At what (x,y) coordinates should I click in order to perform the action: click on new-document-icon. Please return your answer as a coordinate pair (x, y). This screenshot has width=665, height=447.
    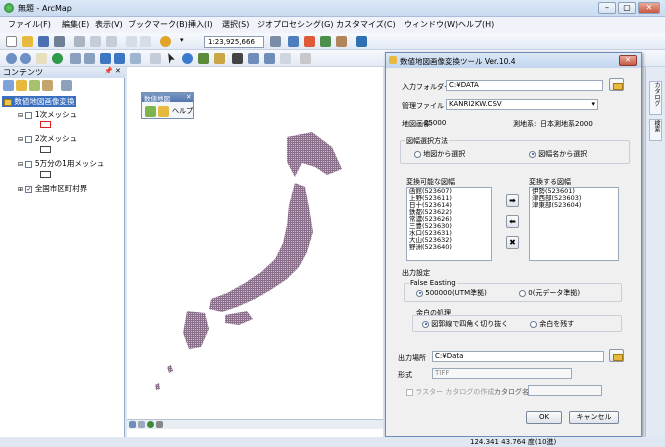
    Looking at the image, I should click on (11, 41).